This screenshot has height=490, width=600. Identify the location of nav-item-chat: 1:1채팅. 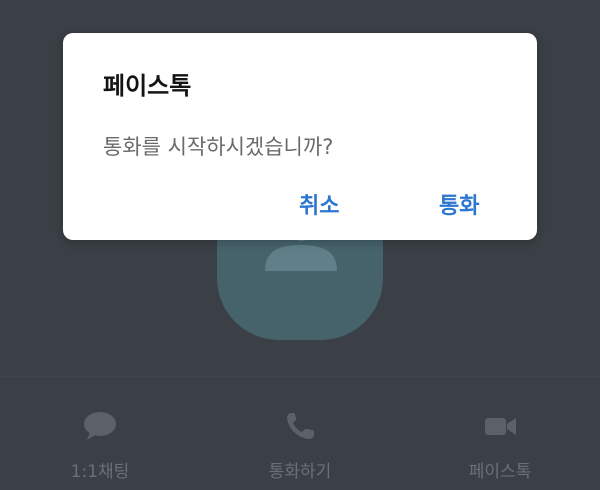
(100, 433).